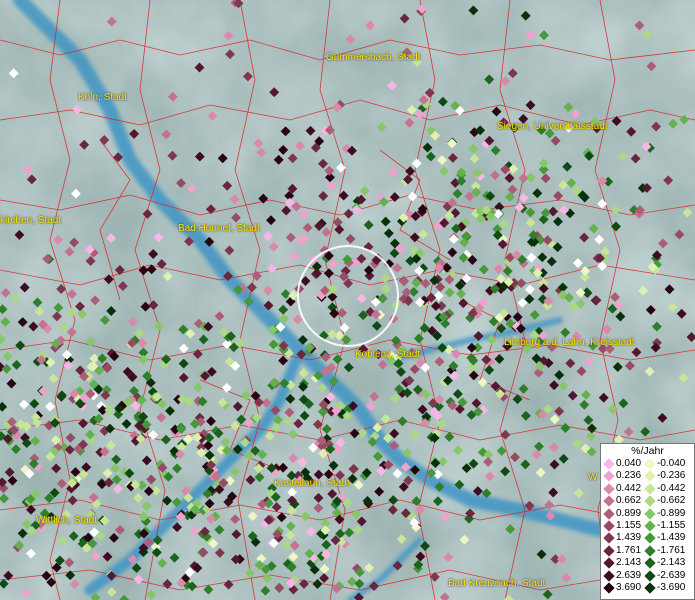 Image resolution: width=695 pixels, height=600 pixels. What do you see at coordinates (671, 476) in the screenshot?
I see `legend-value-negative: -0.236` at bounding box center [671, 476].